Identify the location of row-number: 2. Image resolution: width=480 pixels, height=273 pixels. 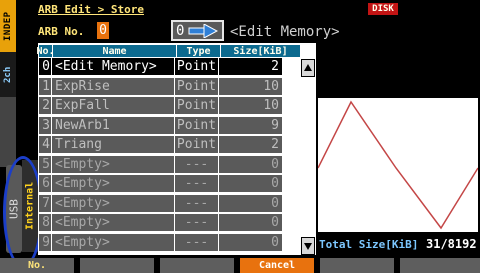
(45, 105).